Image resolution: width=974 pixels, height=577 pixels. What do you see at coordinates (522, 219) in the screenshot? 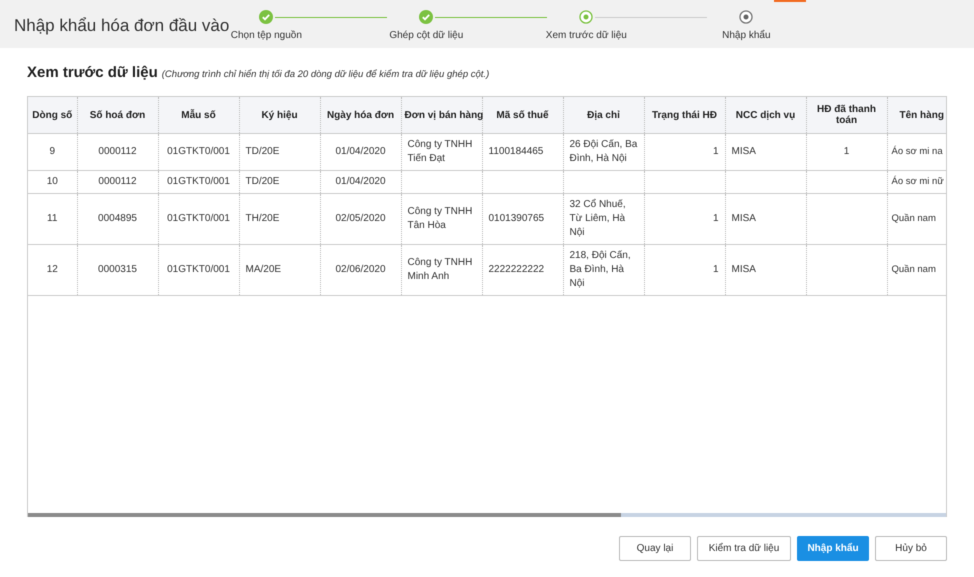
I see `table-cell: 0101390765` at bounding box center [522, 219].